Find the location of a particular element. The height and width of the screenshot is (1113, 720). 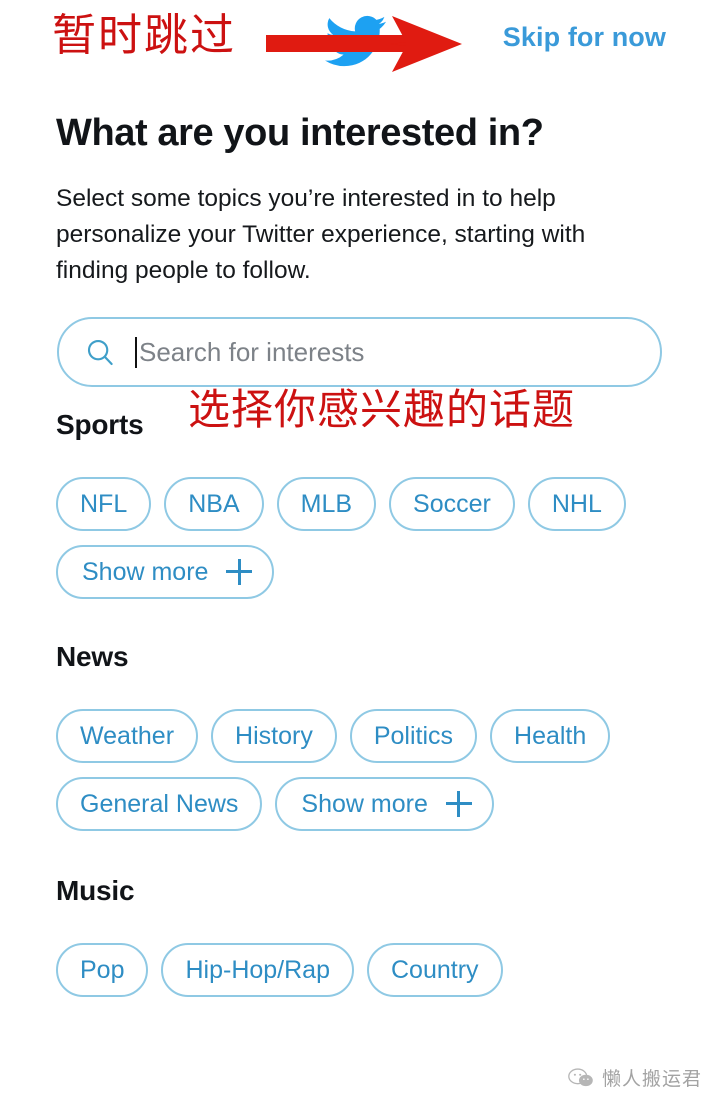

text-caret is located at coordinates (136, 352).